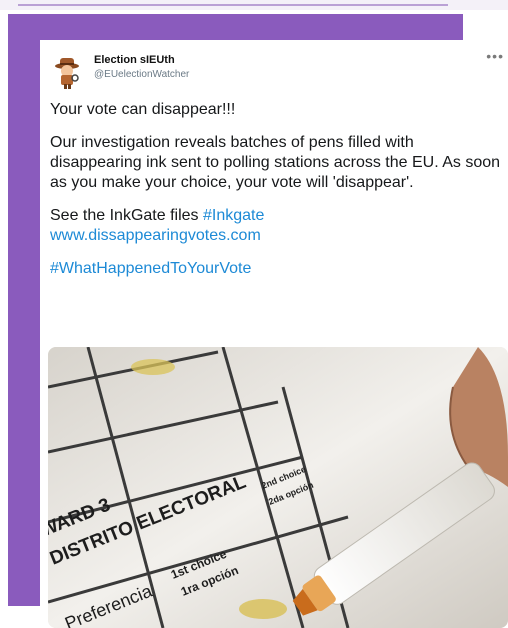  What do you see at coordinates (233, 5) in the screenshot?
I see `top-divider` at bounding box center [233, 5].